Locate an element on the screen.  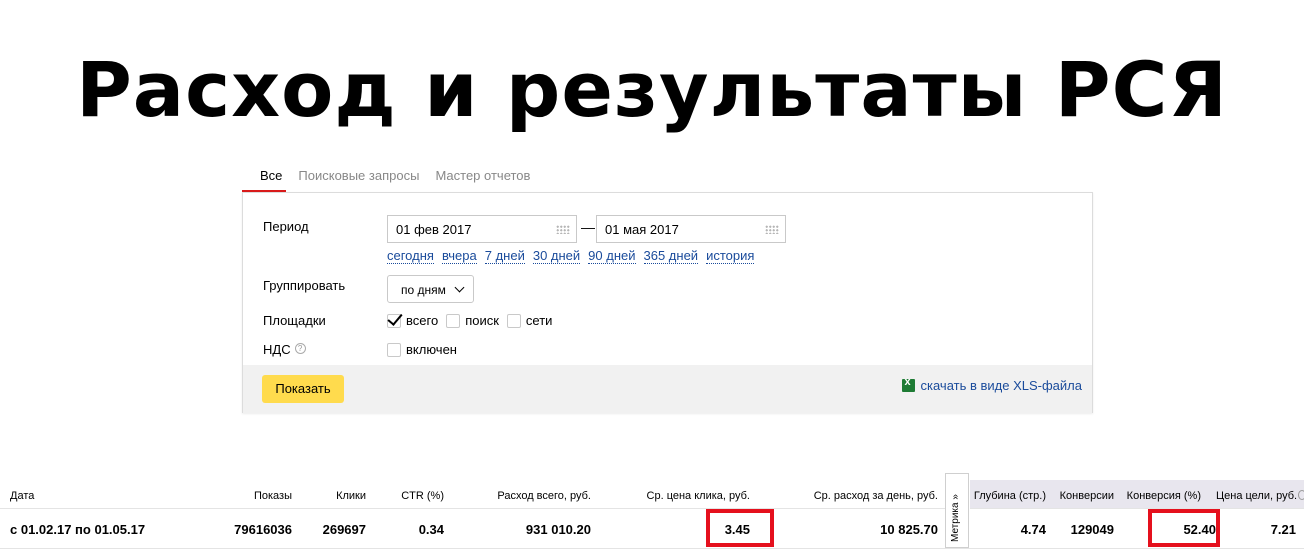
vat-included-label: включен is located at coordinates (431, 349).